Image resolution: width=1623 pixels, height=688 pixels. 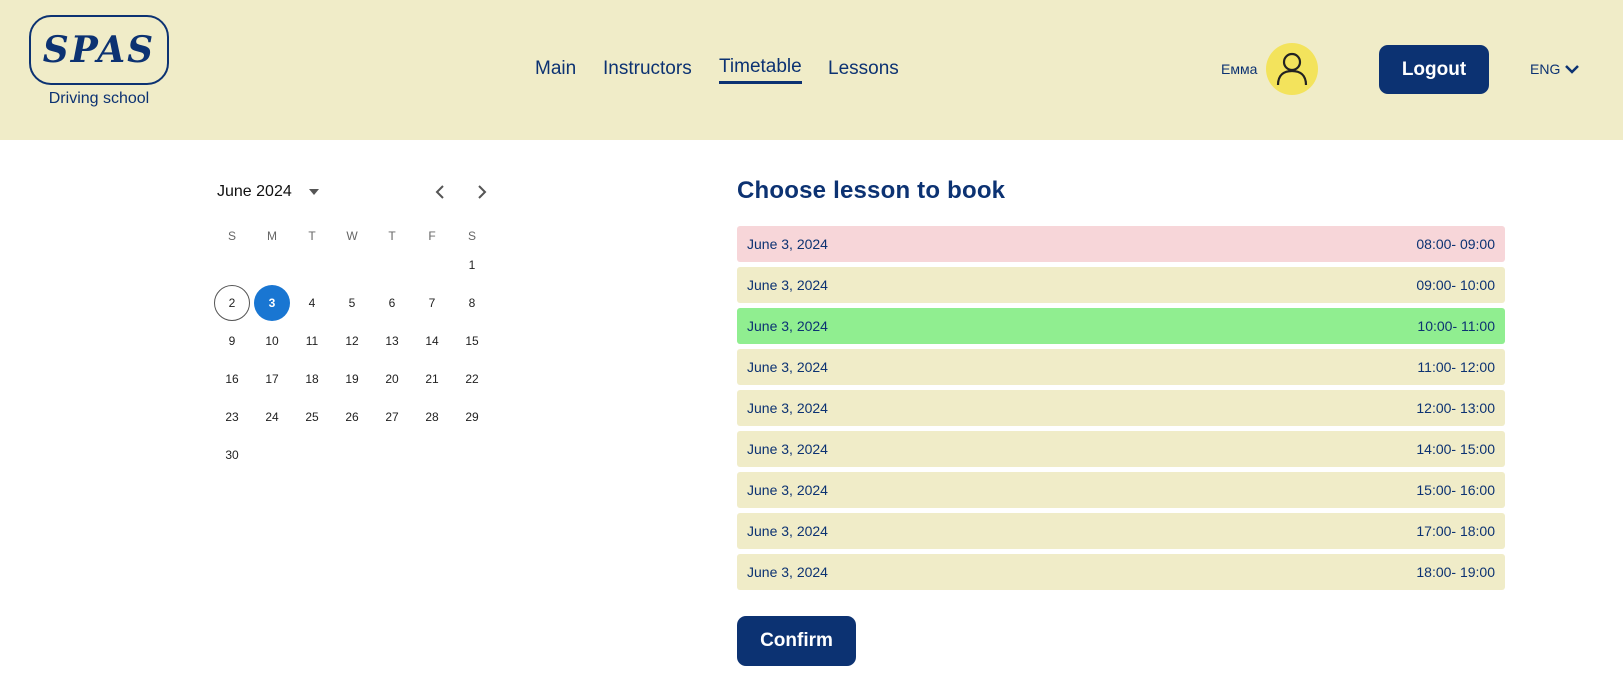 I want to click on calendar-month-label: June 2024, so click(x=254, y=192).